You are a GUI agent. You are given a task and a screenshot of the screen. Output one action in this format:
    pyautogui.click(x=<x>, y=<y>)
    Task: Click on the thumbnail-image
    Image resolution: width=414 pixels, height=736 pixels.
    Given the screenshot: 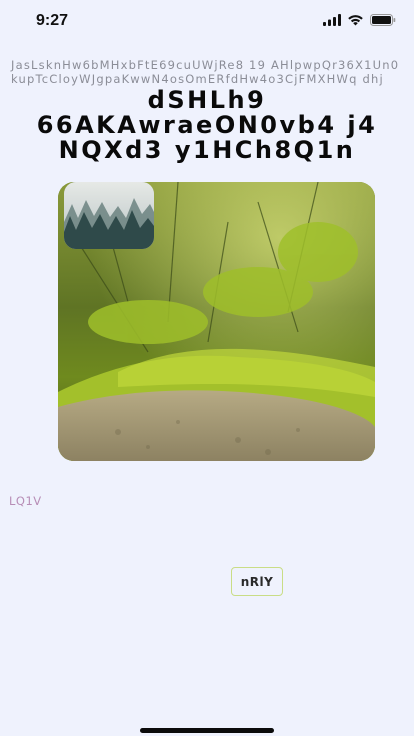 What is the action you would take?
    pyautogui.click(x=109, y=215)
    